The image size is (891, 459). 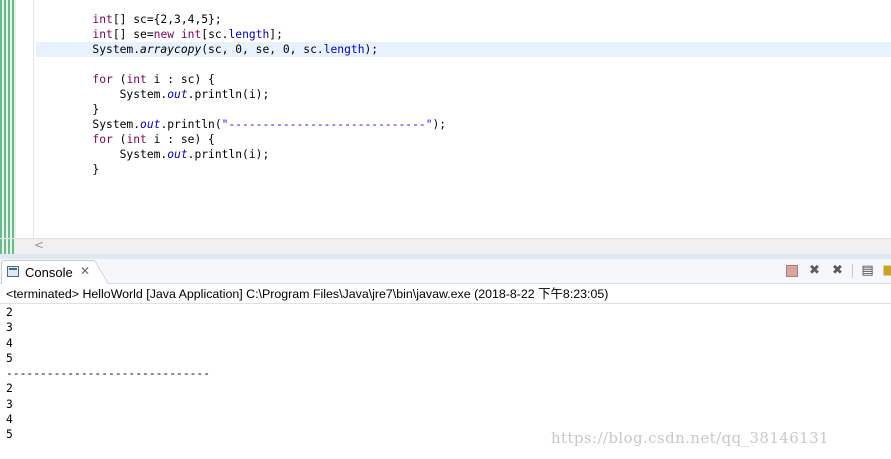 I want to click on code-token: [] se=, so click(x=133, y=34).